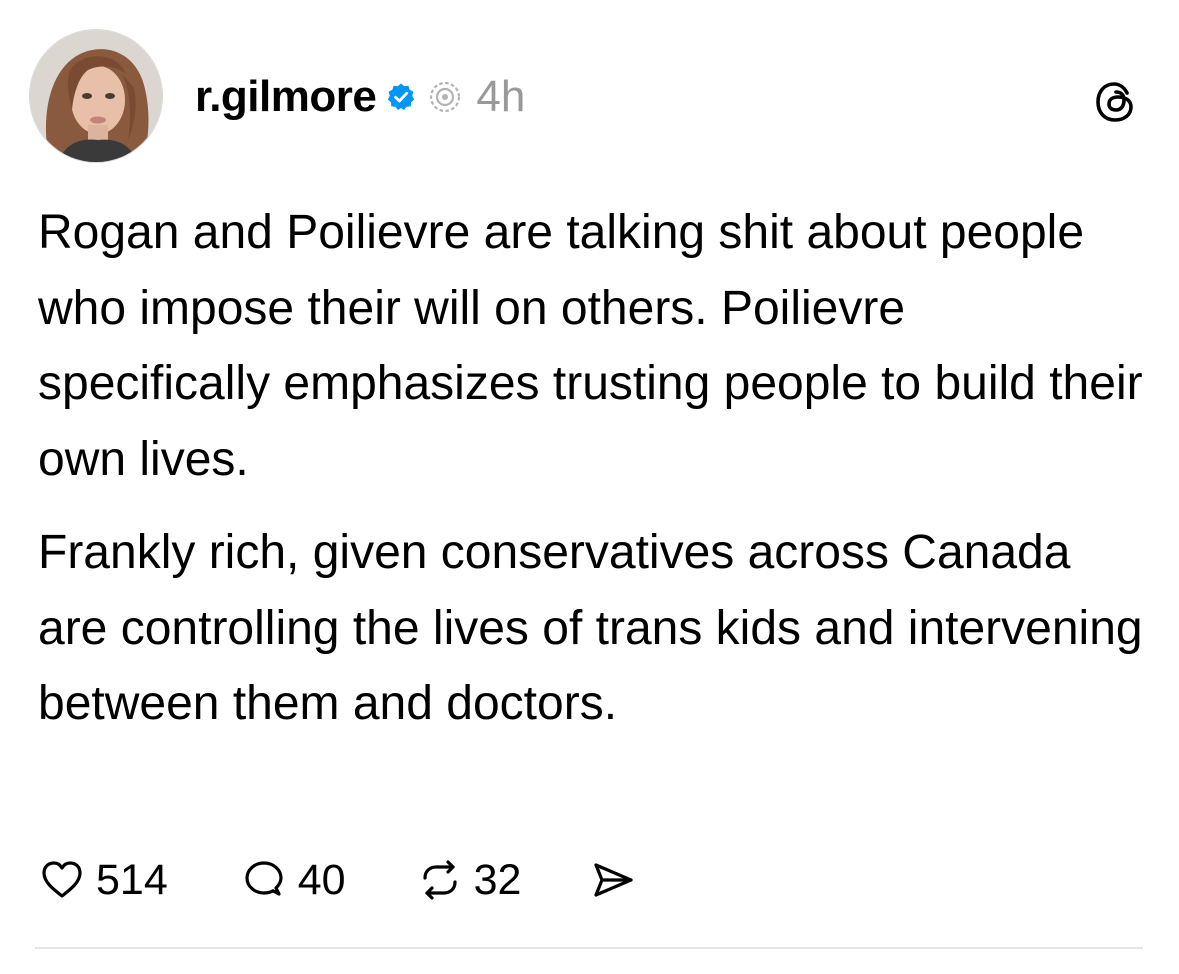 The height and width of the screenshot is (974, 1179). Describe the element at coordinates (132, 879) in the screenshot. I see `like-count: 514` at that location.